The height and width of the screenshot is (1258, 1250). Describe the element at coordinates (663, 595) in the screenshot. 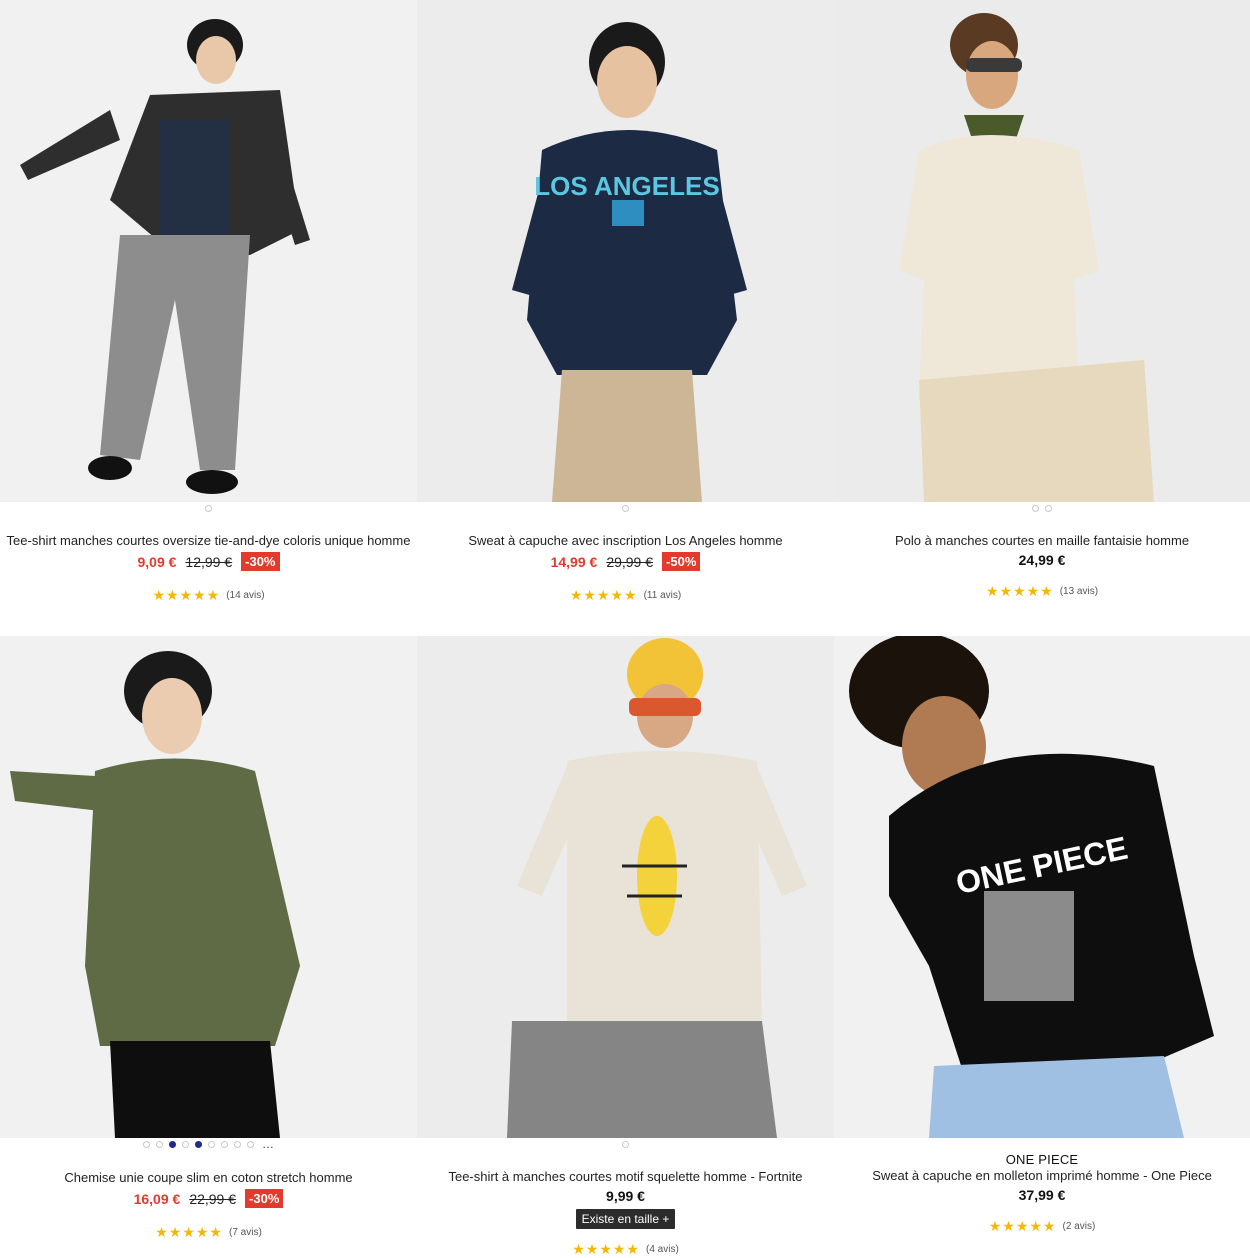

I see `review-count: (11 avis)` at that location.